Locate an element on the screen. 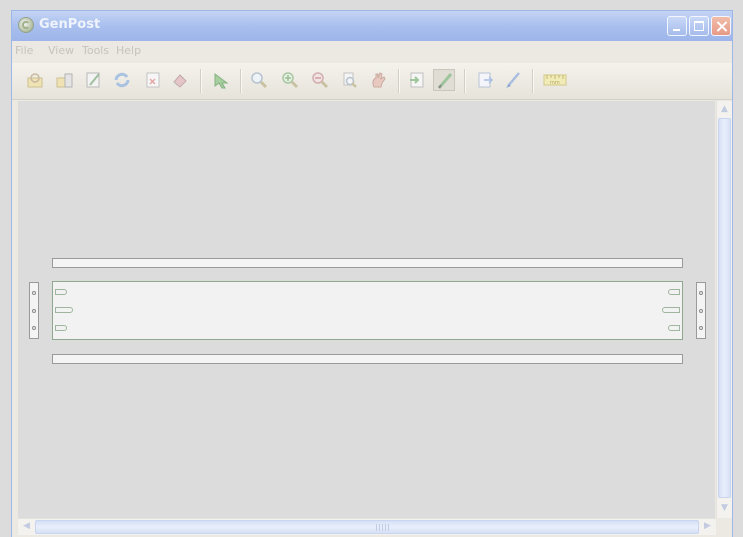 The image size is (743, 537). menu-bar: File View Tools Help is located at coordinates (372, 51).